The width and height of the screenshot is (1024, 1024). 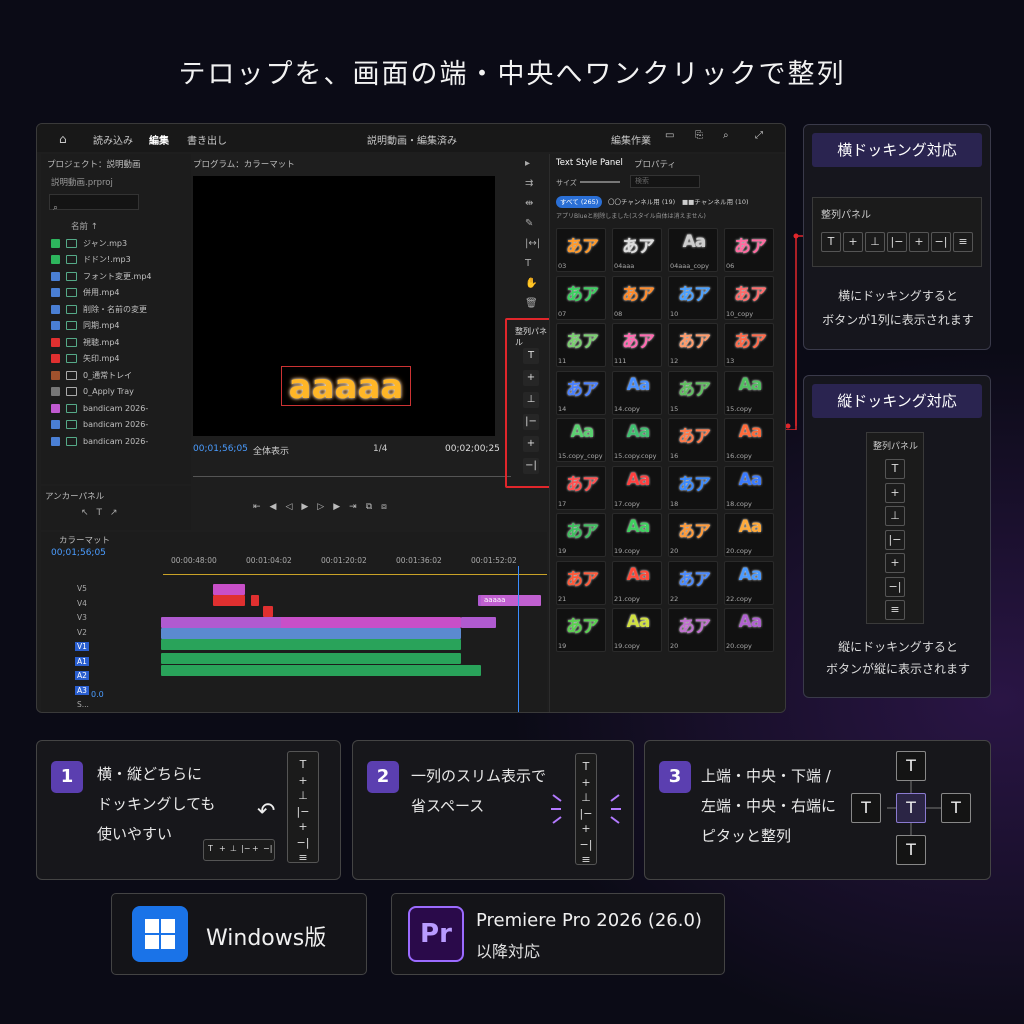 I want to click on project-item: 0_通常トレイ, so click(x=91, y=375).